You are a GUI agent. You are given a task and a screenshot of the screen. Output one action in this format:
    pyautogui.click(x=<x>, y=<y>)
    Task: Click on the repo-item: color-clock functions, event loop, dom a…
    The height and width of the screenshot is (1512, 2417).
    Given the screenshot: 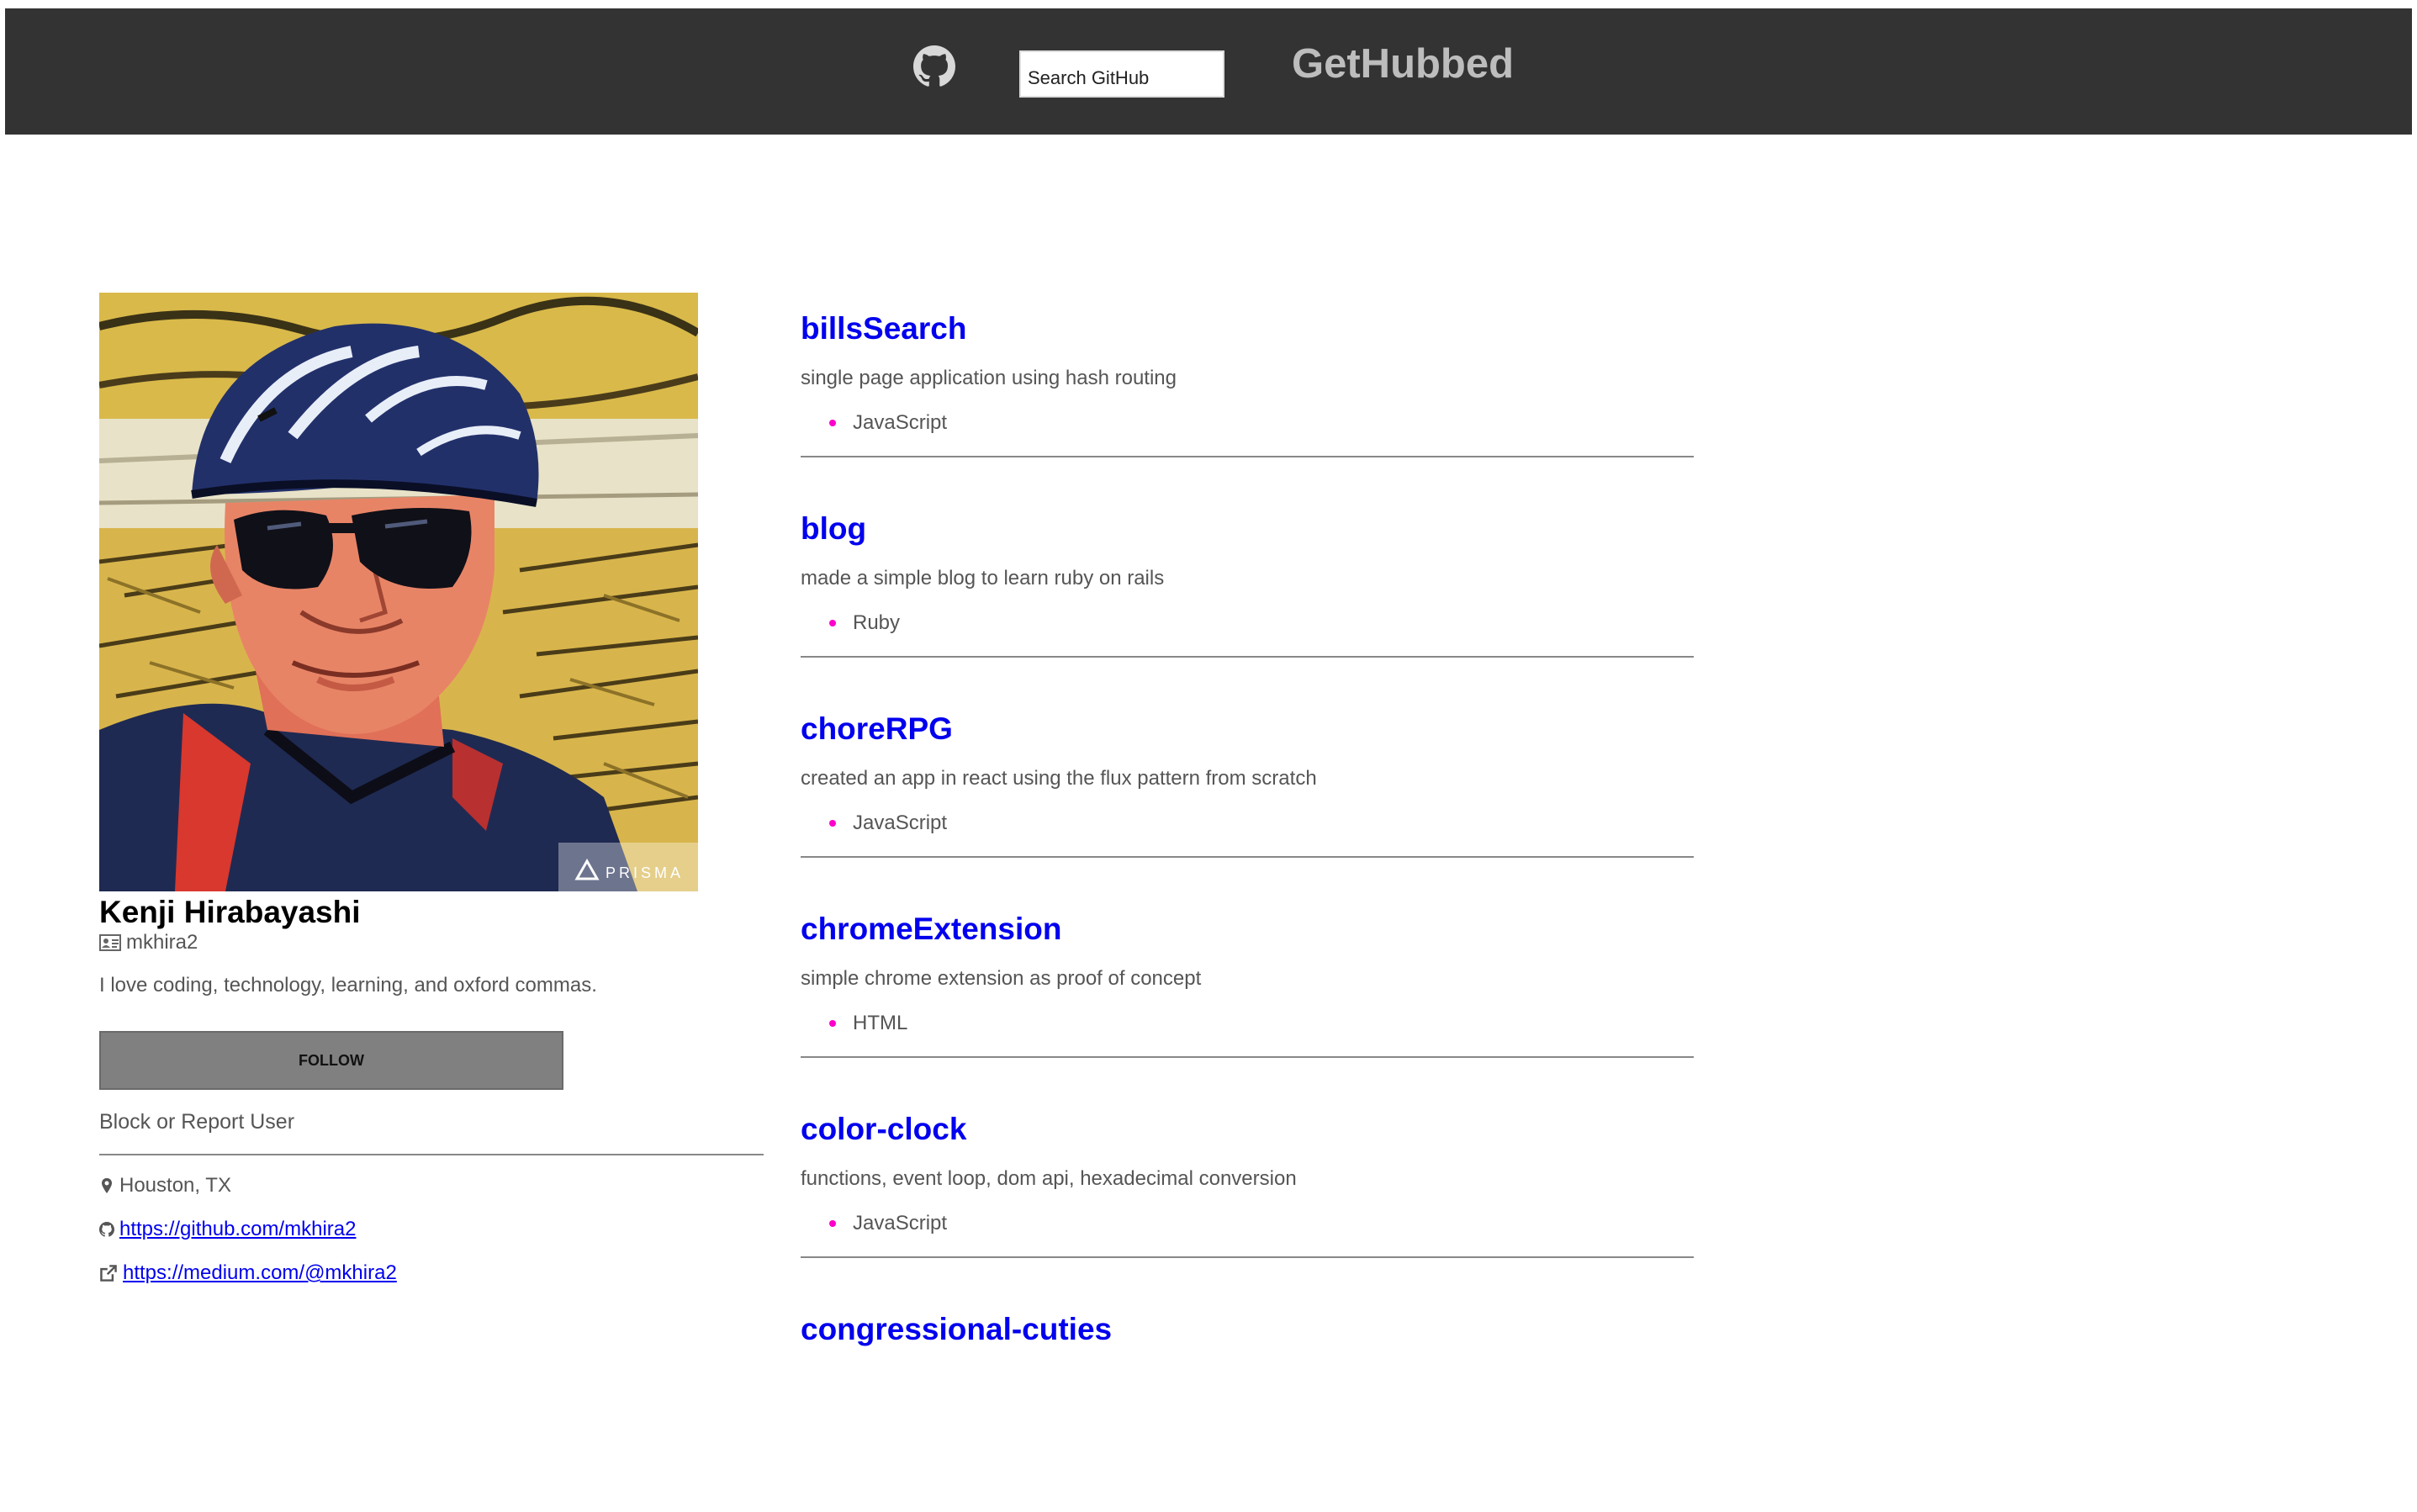 What is the action you would take?
    pyautogui.click(x=1247, y=1212)
    